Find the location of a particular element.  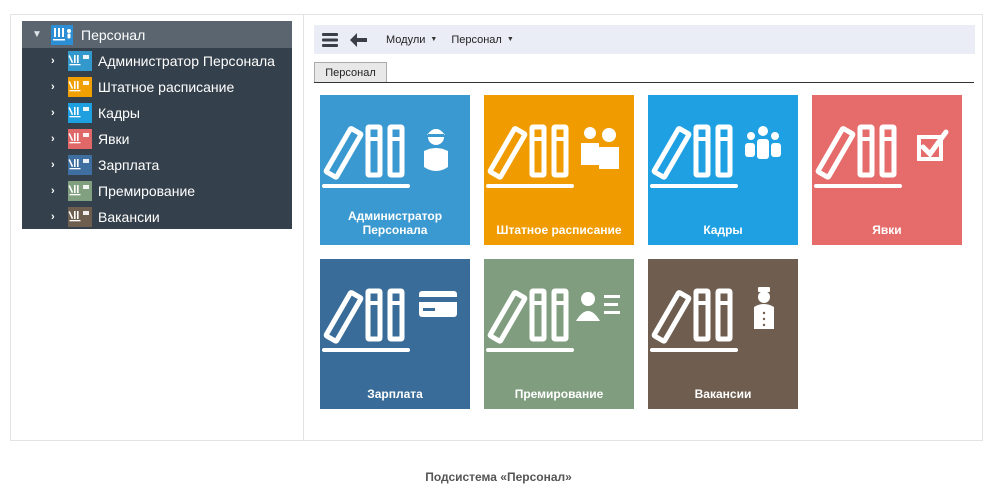

module-tile-label: Зарплата is located at coordinates (395, 394).